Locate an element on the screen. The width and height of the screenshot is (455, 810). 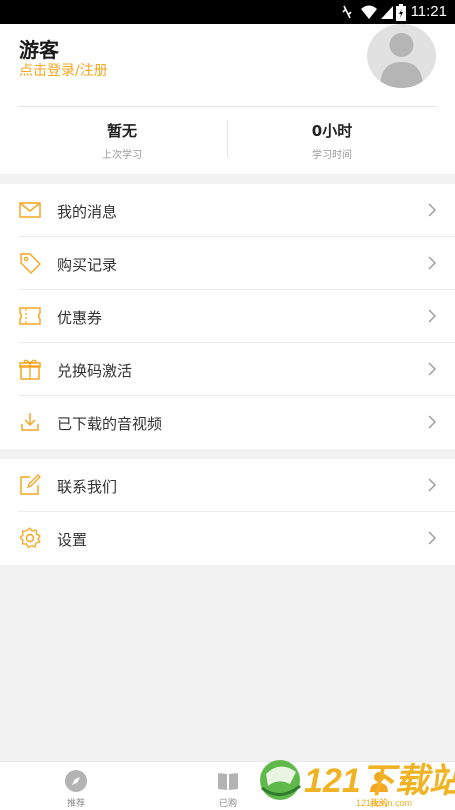
profile-divider is located at coordinates (227, 106).